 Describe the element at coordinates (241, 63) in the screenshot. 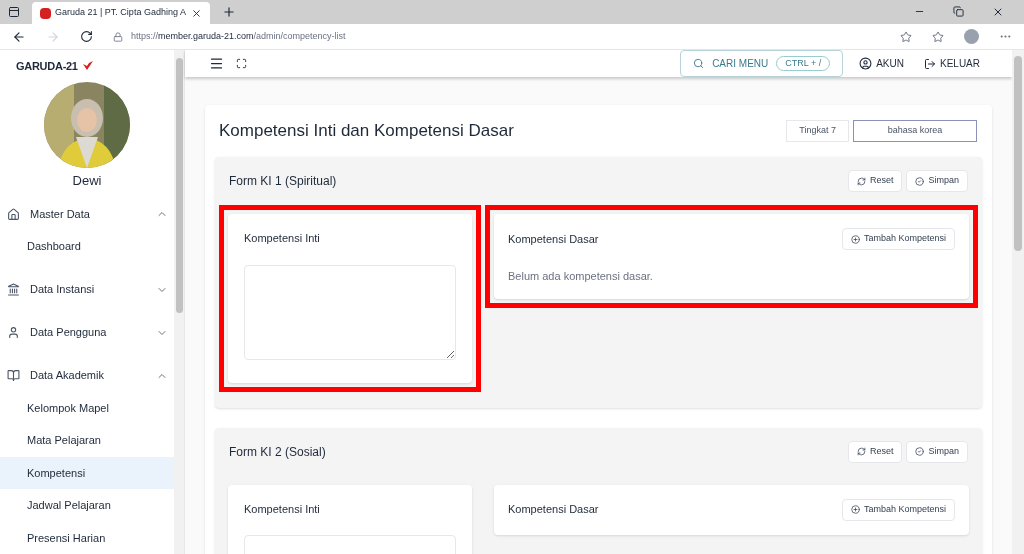

I see `fullscreen-icon` at that location.